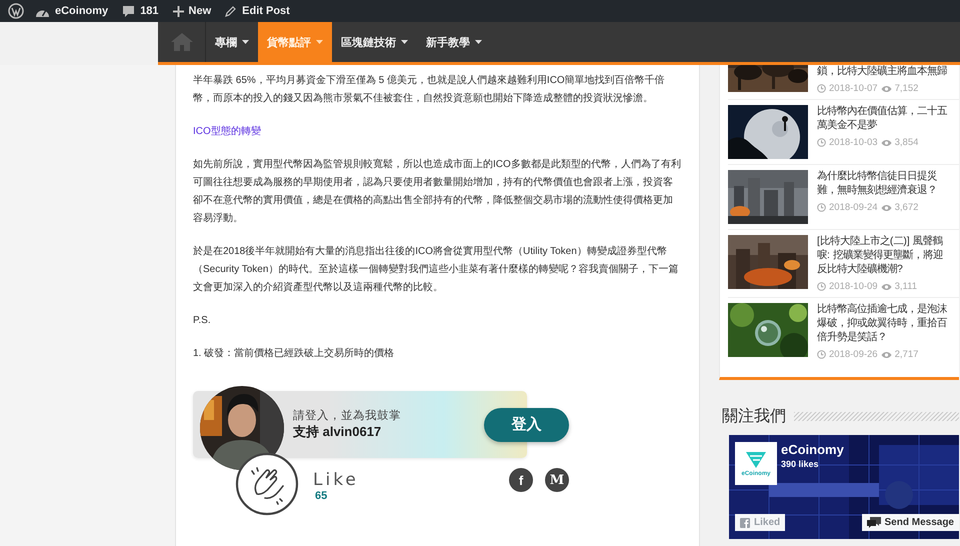  I want to click on like-label: Like, so click(336, 480).